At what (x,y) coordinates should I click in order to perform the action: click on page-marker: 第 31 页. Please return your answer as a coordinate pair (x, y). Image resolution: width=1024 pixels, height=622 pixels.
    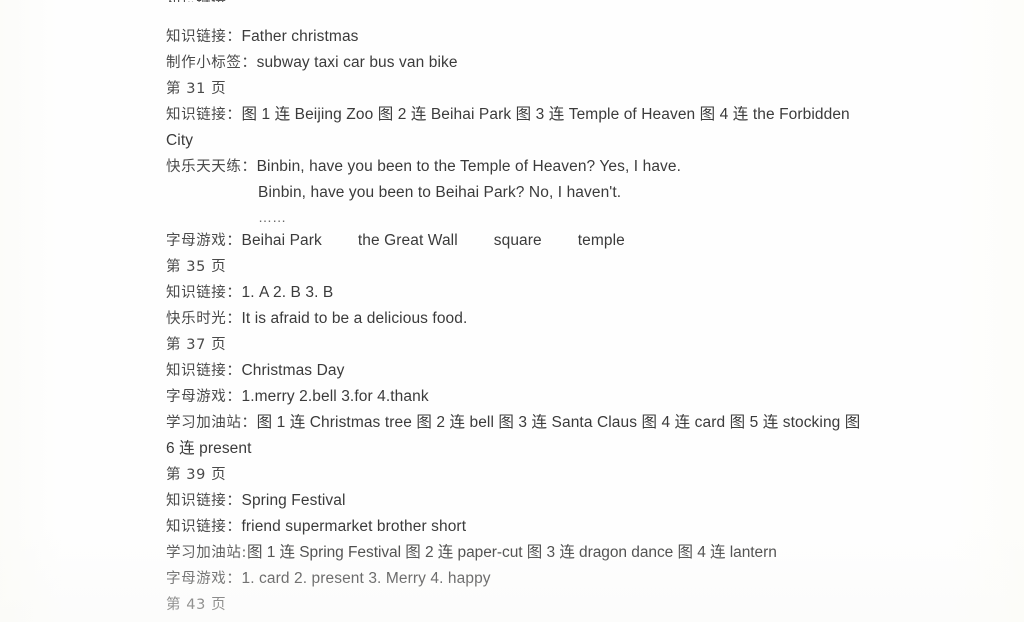
    Looking at the image, I should click on (516, 89).